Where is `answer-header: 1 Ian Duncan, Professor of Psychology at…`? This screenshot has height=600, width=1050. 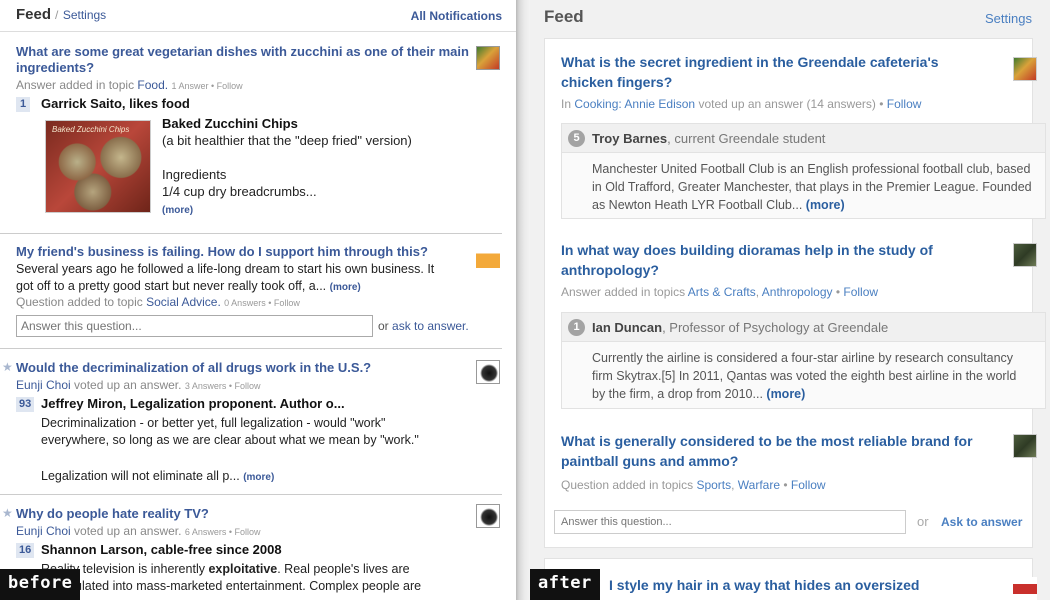
answer-header: 1 Ian Duncan, Professor of Psychology at… is located at coordinates (803, 327).